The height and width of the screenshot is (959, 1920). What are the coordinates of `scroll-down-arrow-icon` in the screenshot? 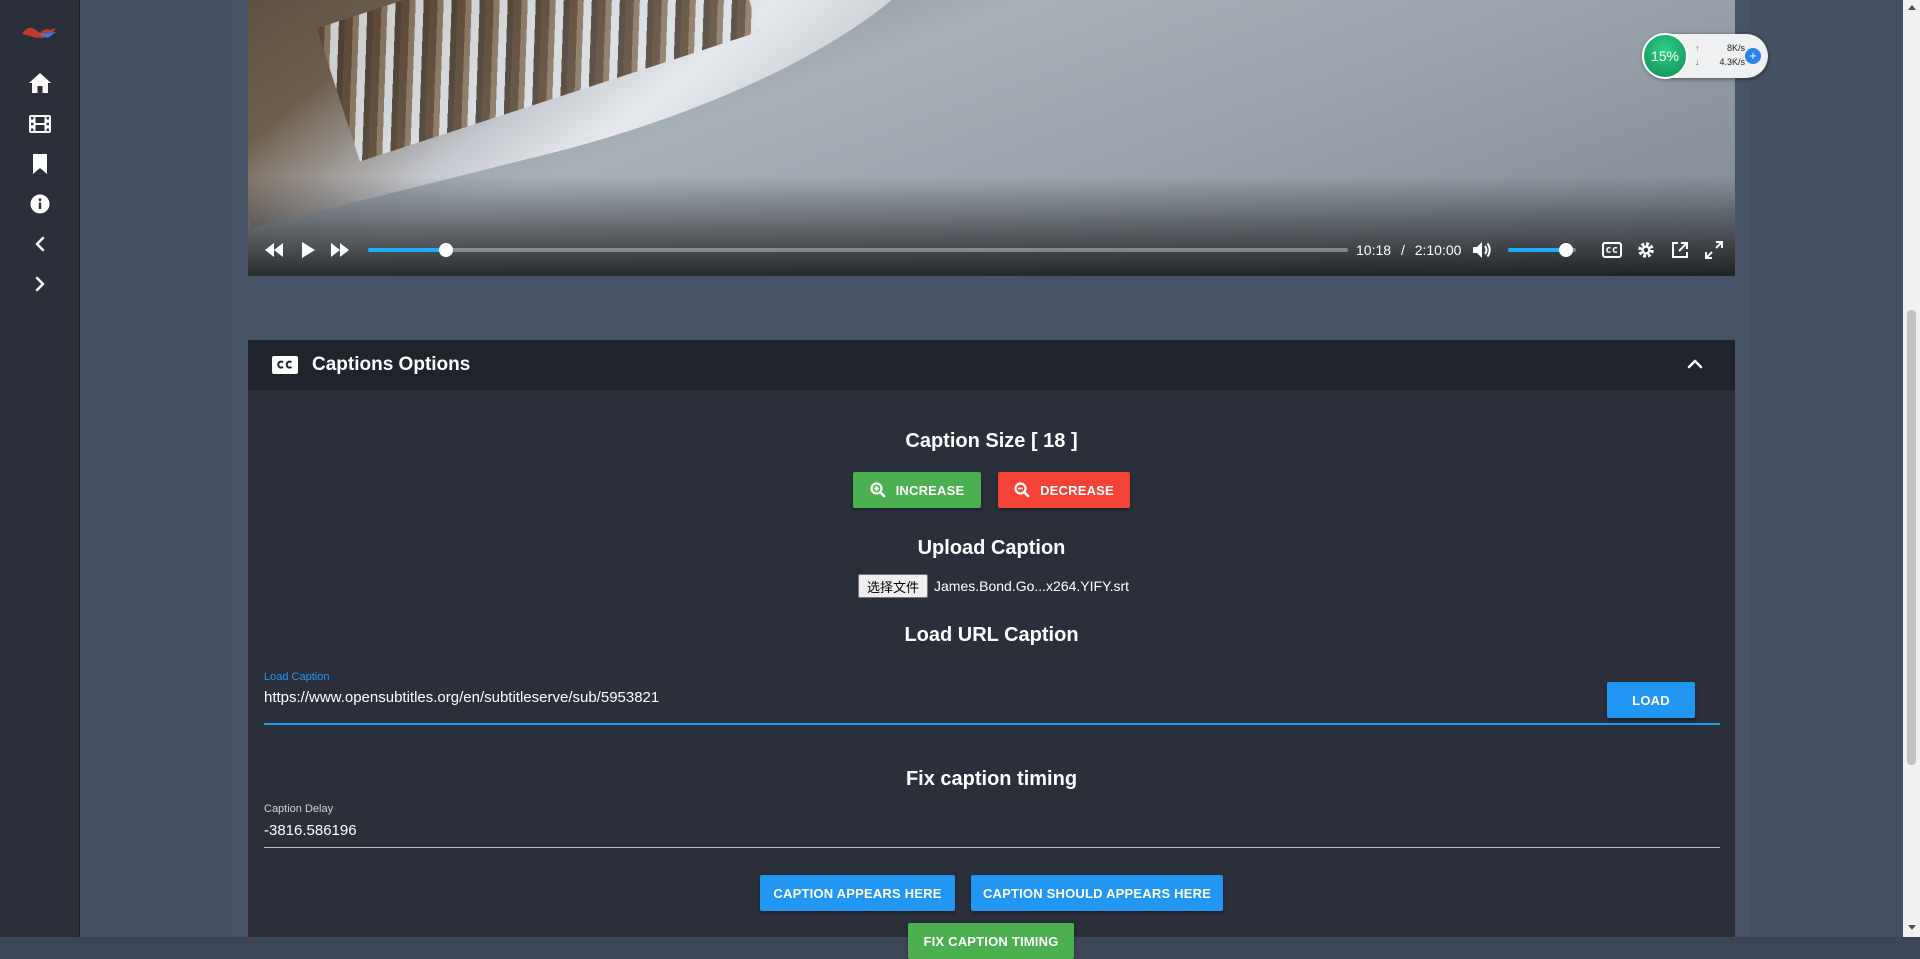 It's located at (1912, 927).